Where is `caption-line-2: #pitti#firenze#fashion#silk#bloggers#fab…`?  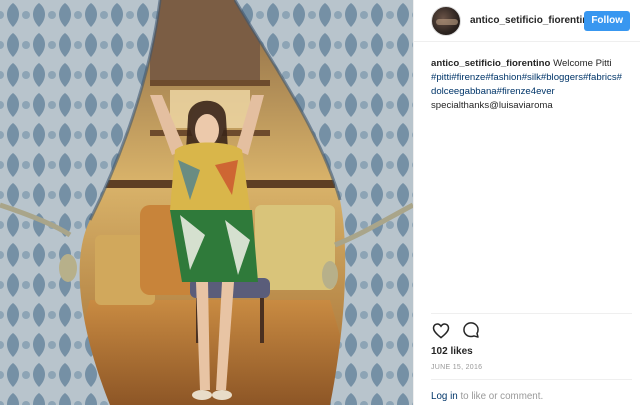 caption-line-2: #pitti#firenze#fashion#silk#bloggers#fab… is located at coordinates (531, 78).